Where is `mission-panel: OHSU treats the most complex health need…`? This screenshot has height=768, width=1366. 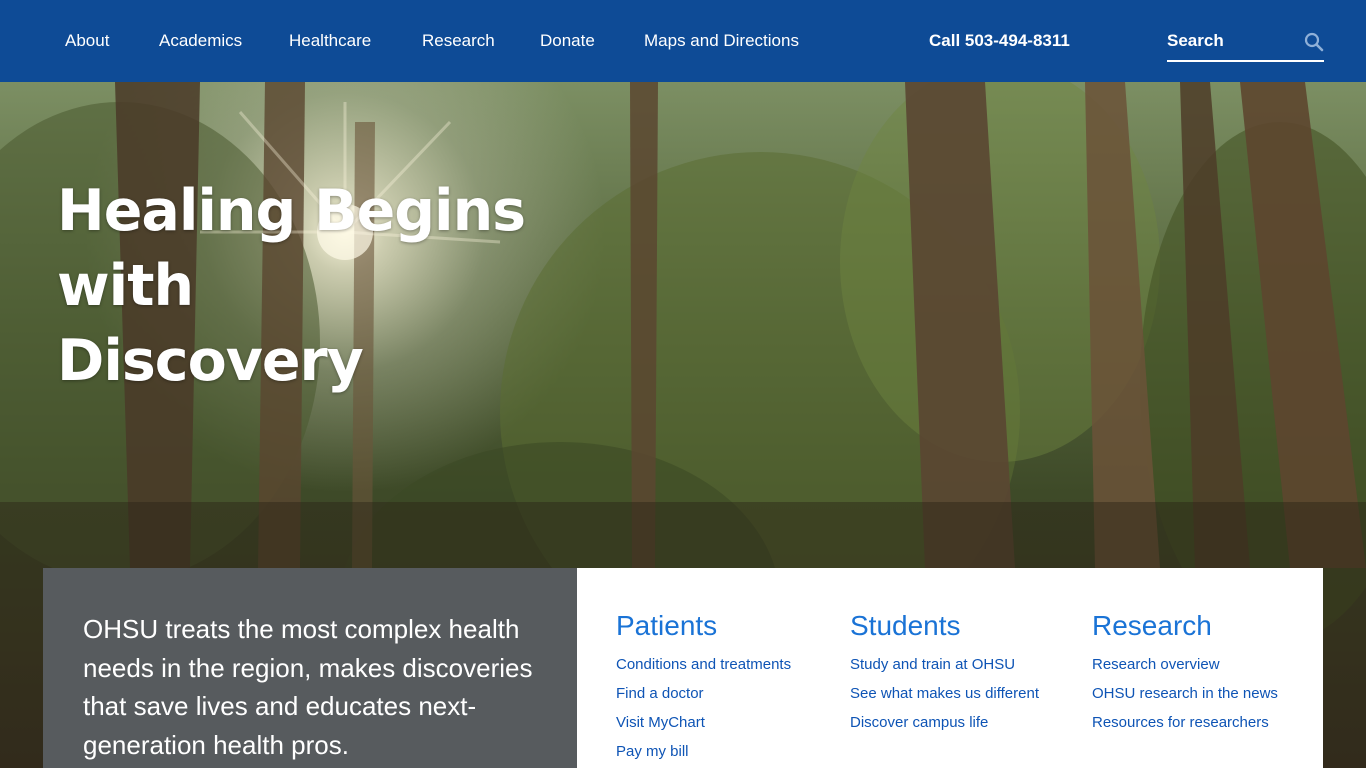
mission-panel: OHSU treats the most complex health need… is located at coordinates (310, 668).